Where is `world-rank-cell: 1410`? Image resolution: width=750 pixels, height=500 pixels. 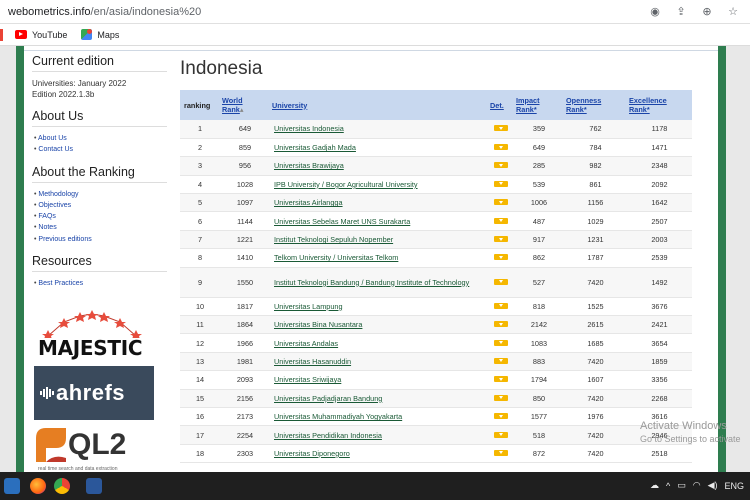 world-rank-cell: 1410 is located at coordinates (245, 258).